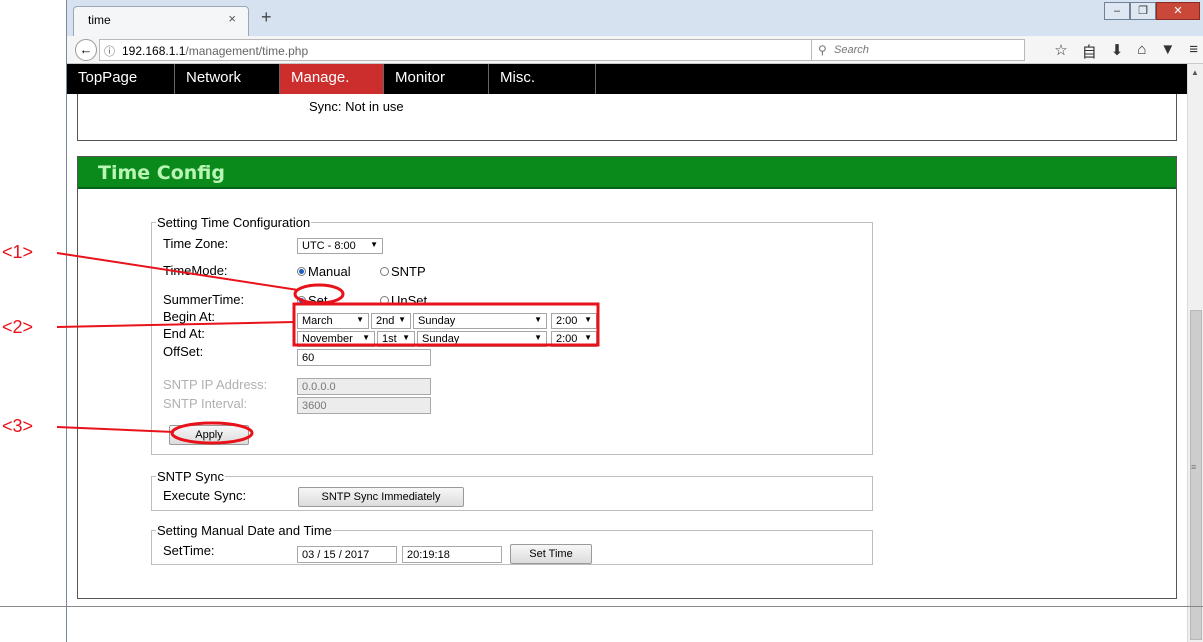 This screenshot has height=642, width=1203. What do you see at coordinates (1141, 51) in the screenshot?
I see `home-icon: ⌂` at bounding box center [1141, 51].